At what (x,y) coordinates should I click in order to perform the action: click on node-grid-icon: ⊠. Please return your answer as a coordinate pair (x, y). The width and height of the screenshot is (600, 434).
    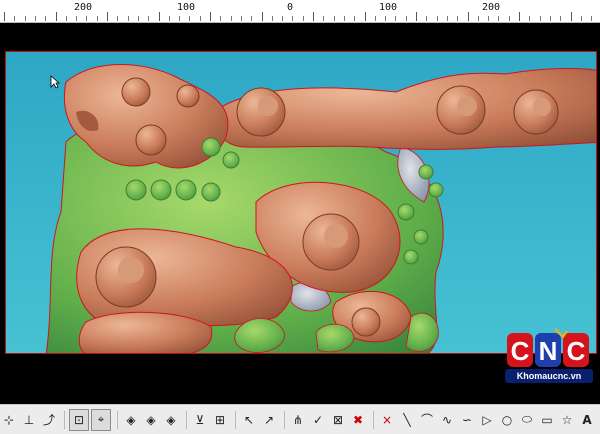
    Looking at the image, I should click on (338, 420).